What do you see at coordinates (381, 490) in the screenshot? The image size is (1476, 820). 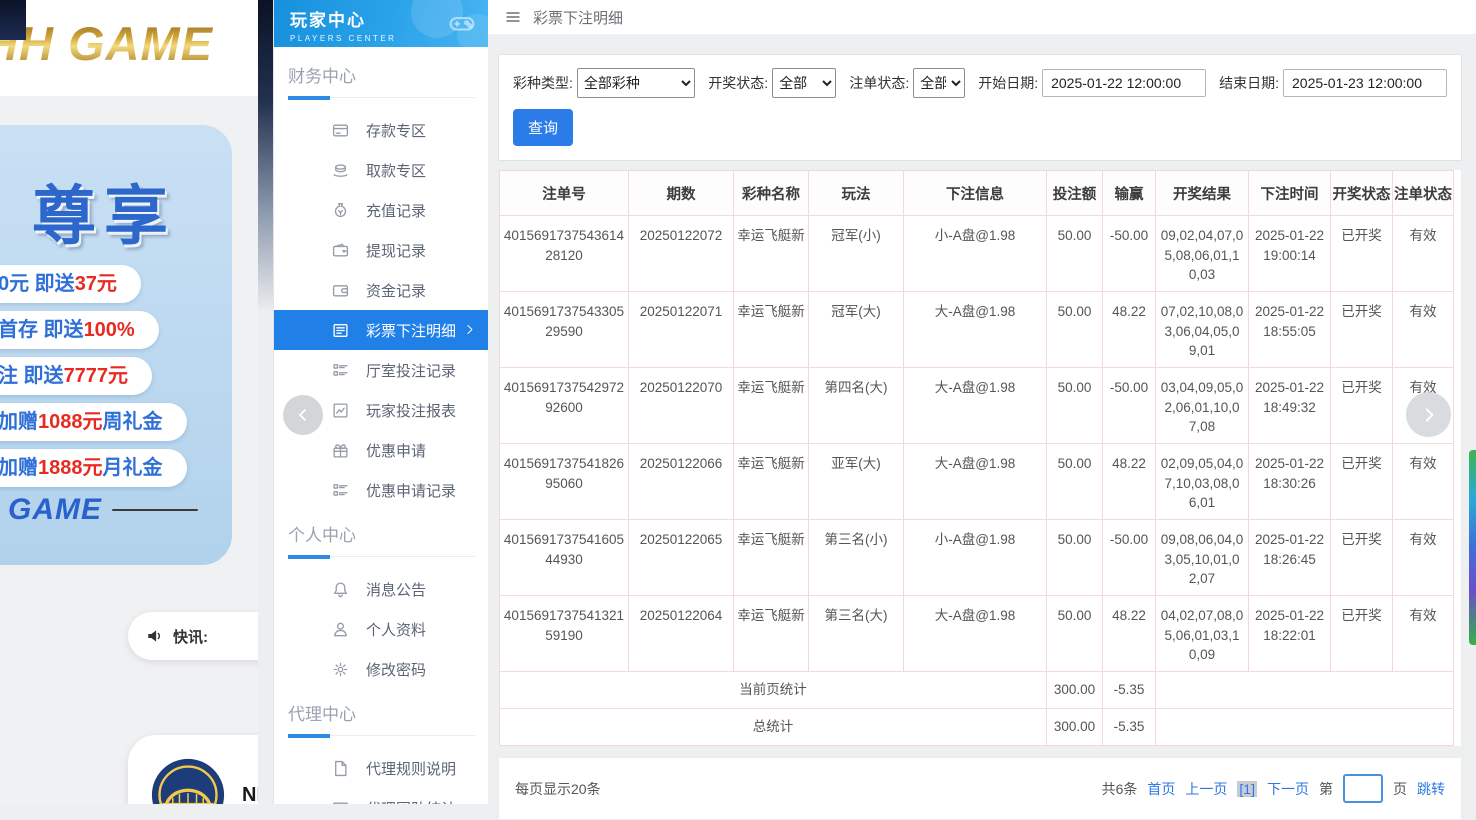 I see `sidebar-item: 优惠申请记录` at bounding box center [381, 490].